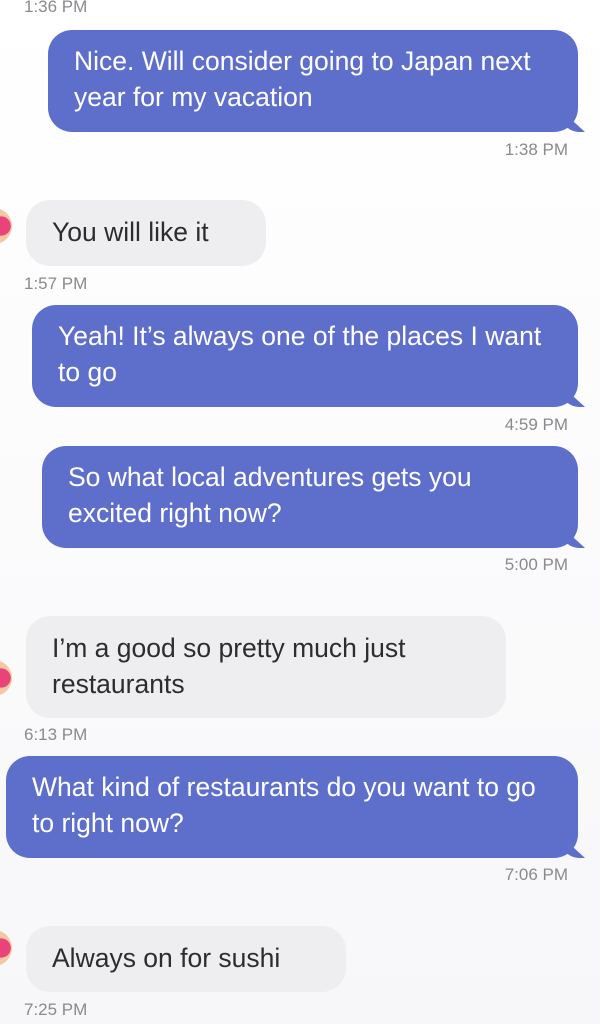 The height and width of the screenshot is (1024, 600). I want to click on message-timestamp: 1:57 PM, so click(56, 283).